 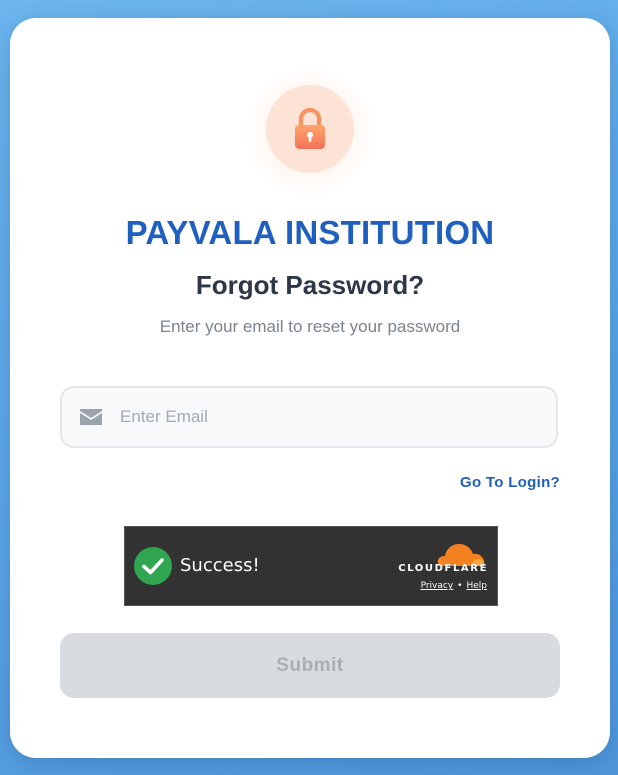 I want to click on cloudflare-wordmark: CLOUDFLARE, so click(x=443, y=568).